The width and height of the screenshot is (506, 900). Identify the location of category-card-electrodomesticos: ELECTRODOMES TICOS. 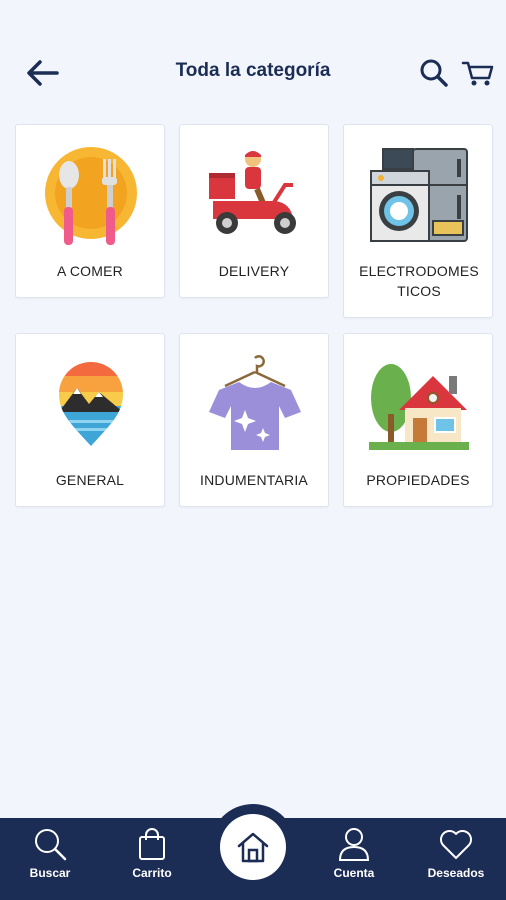
(418, 221).